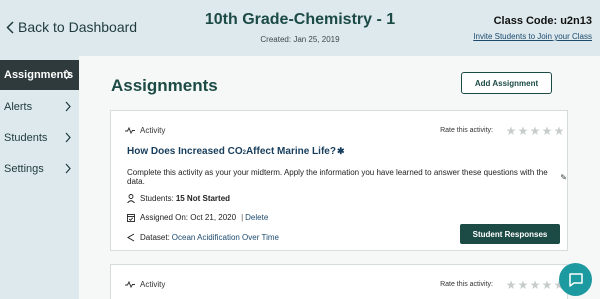  I want to click on dataset-label: Dataset:, so click(155, 237).